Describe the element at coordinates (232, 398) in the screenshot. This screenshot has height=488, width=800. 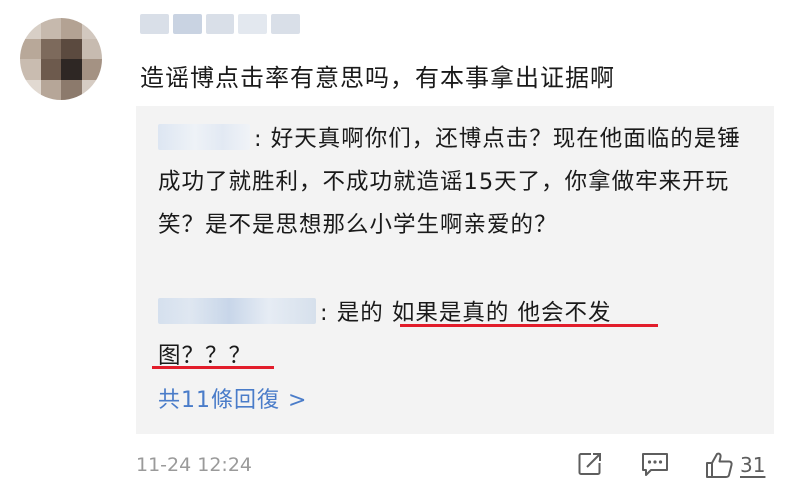
I see `more-replies-link: 共11條回復 >` at that location.